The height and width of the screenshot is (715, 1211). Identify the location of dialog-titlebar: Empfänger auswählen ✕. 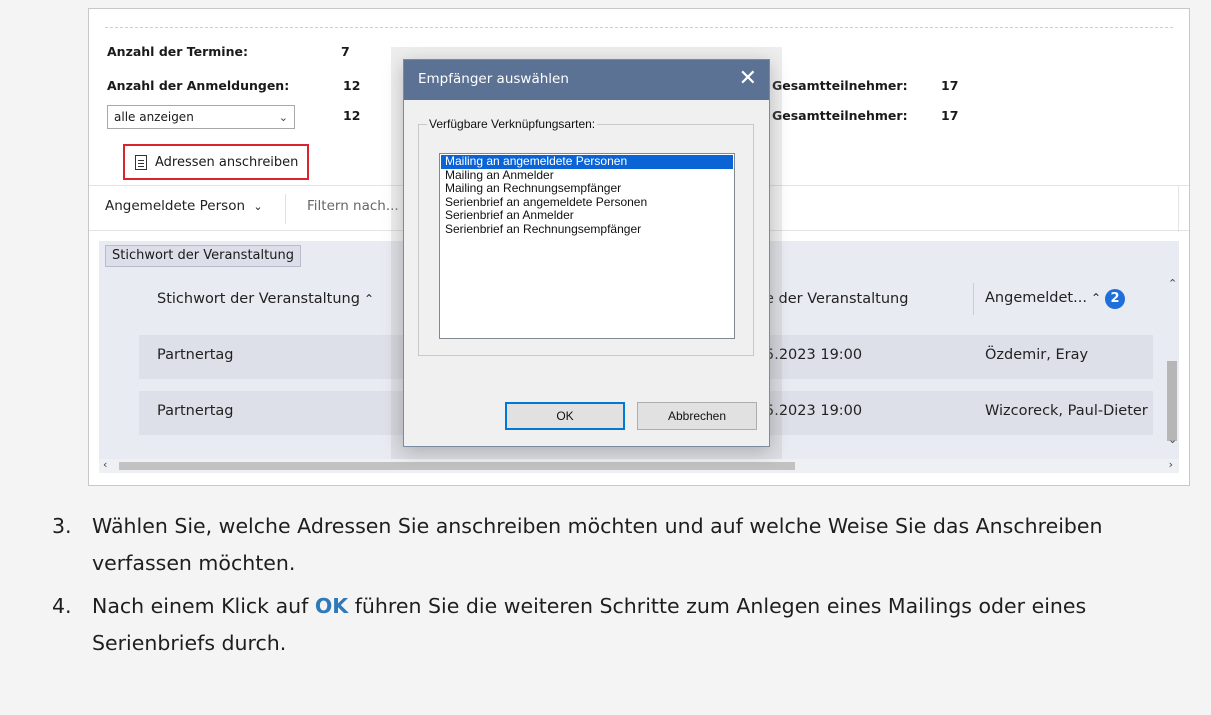
(586, 80).